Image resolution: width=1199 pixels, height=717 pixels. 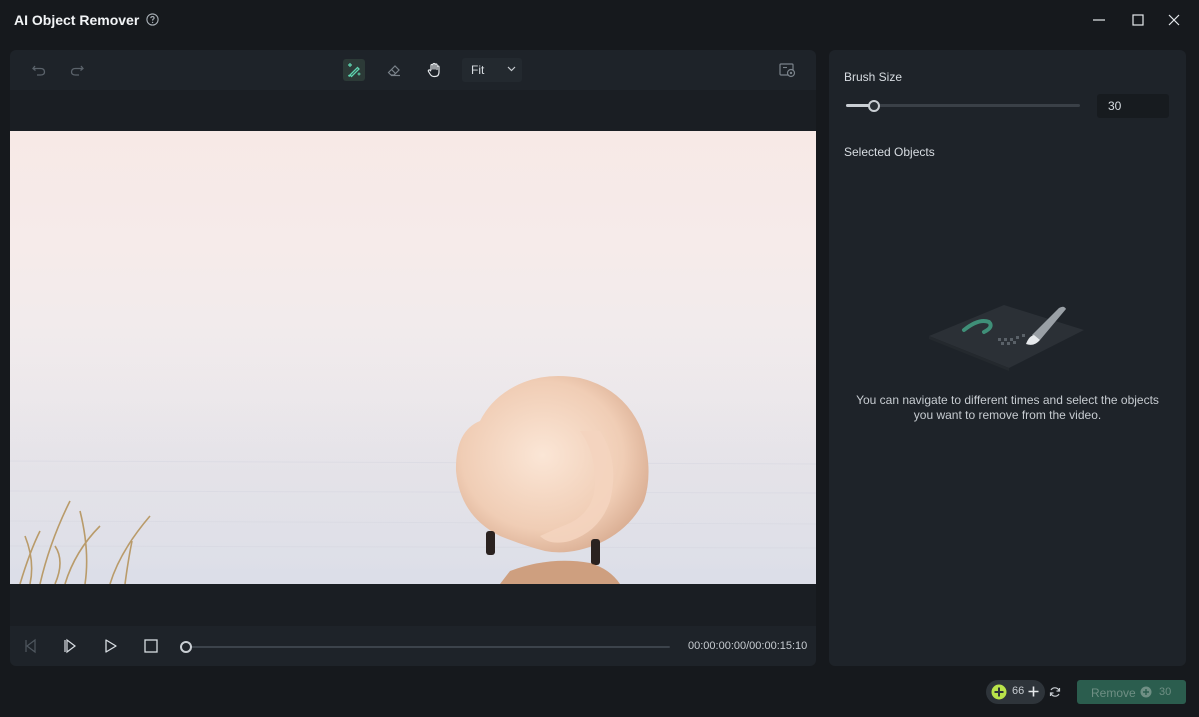 What do you see at coordinates (874, 106) in the screenshot?
I see `brush-size-handle` at bounding box center [874, 106].